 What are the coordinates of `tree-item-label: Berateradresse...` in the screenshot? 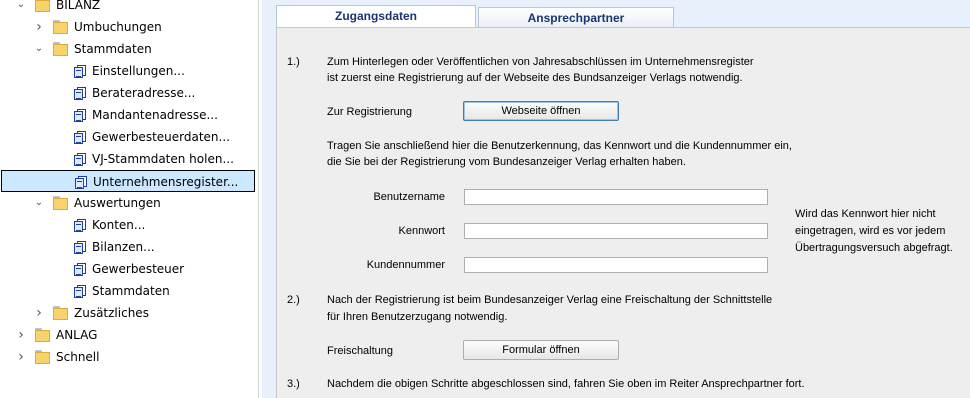 It's located at (144, 93).